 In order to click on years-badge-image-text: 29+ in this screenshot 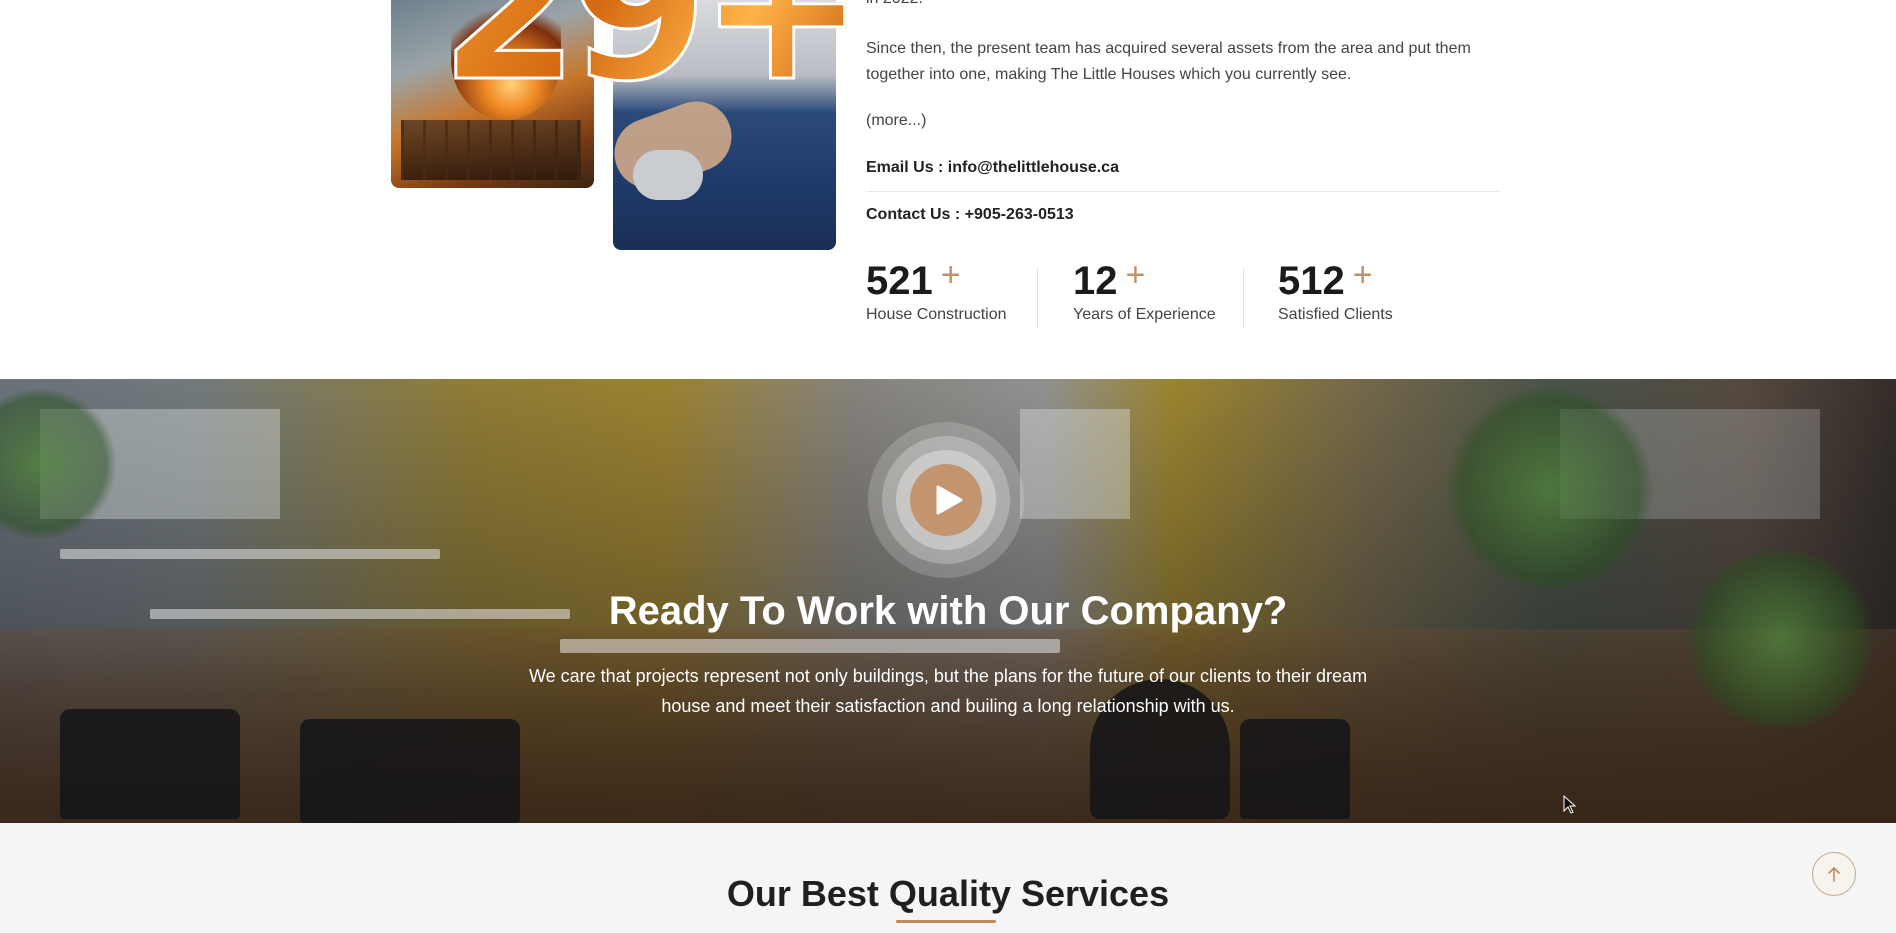, I will do `click(653, 55)`.